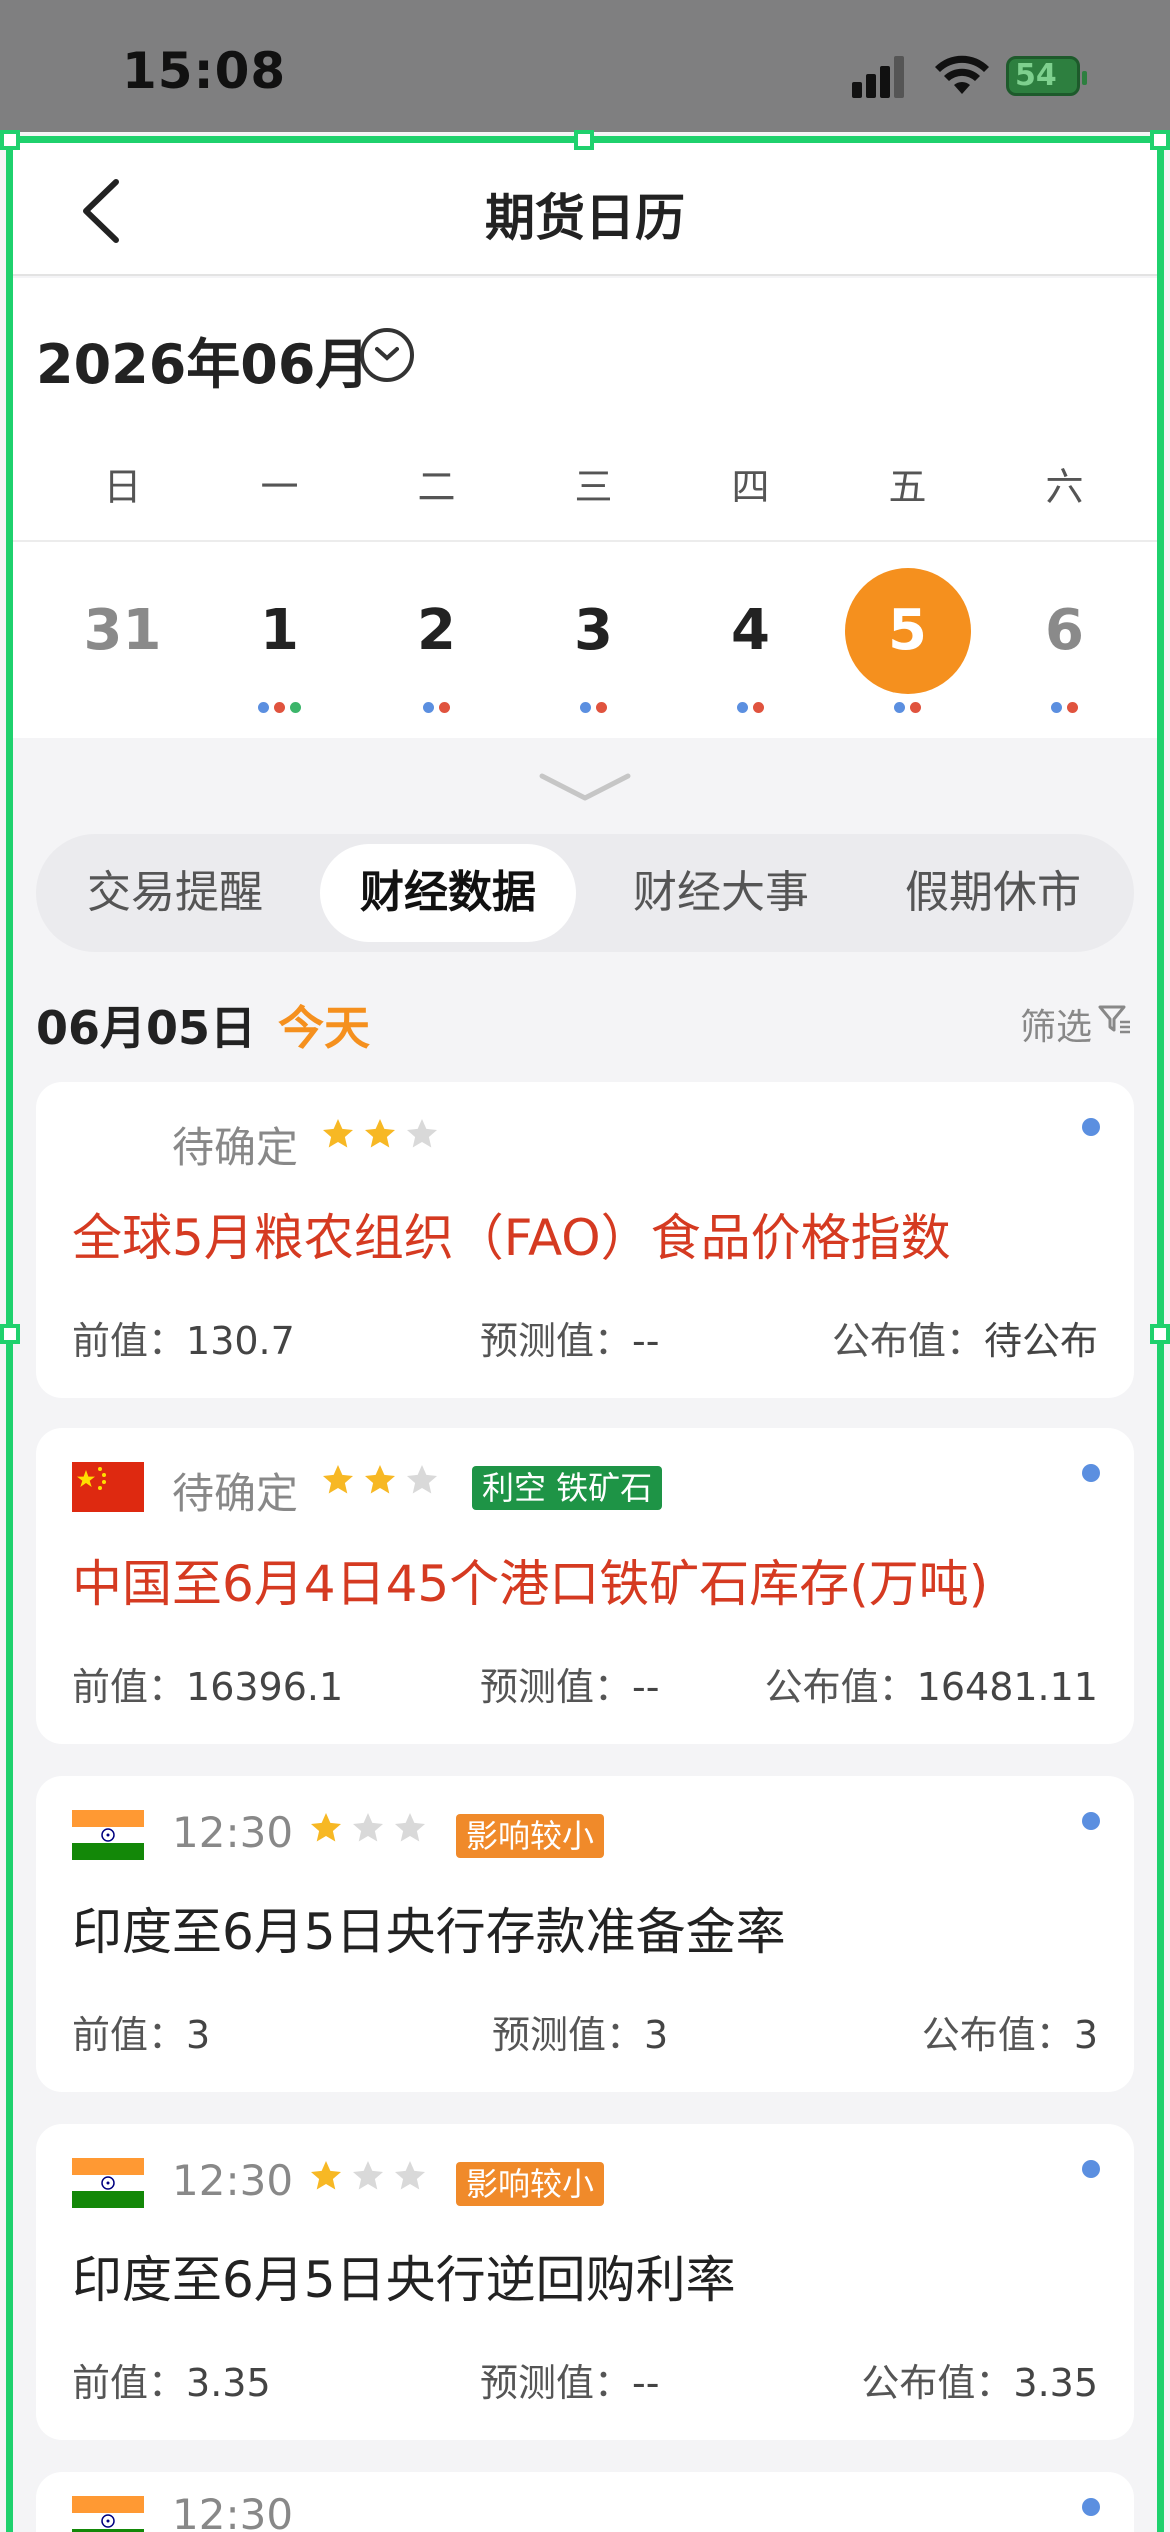 Image resolution: width=1170 pixels, height=2532 pixels. Describe the element at coordinates (1085, 2035) in the screenshot. I see `actual-number: 3` at that location.